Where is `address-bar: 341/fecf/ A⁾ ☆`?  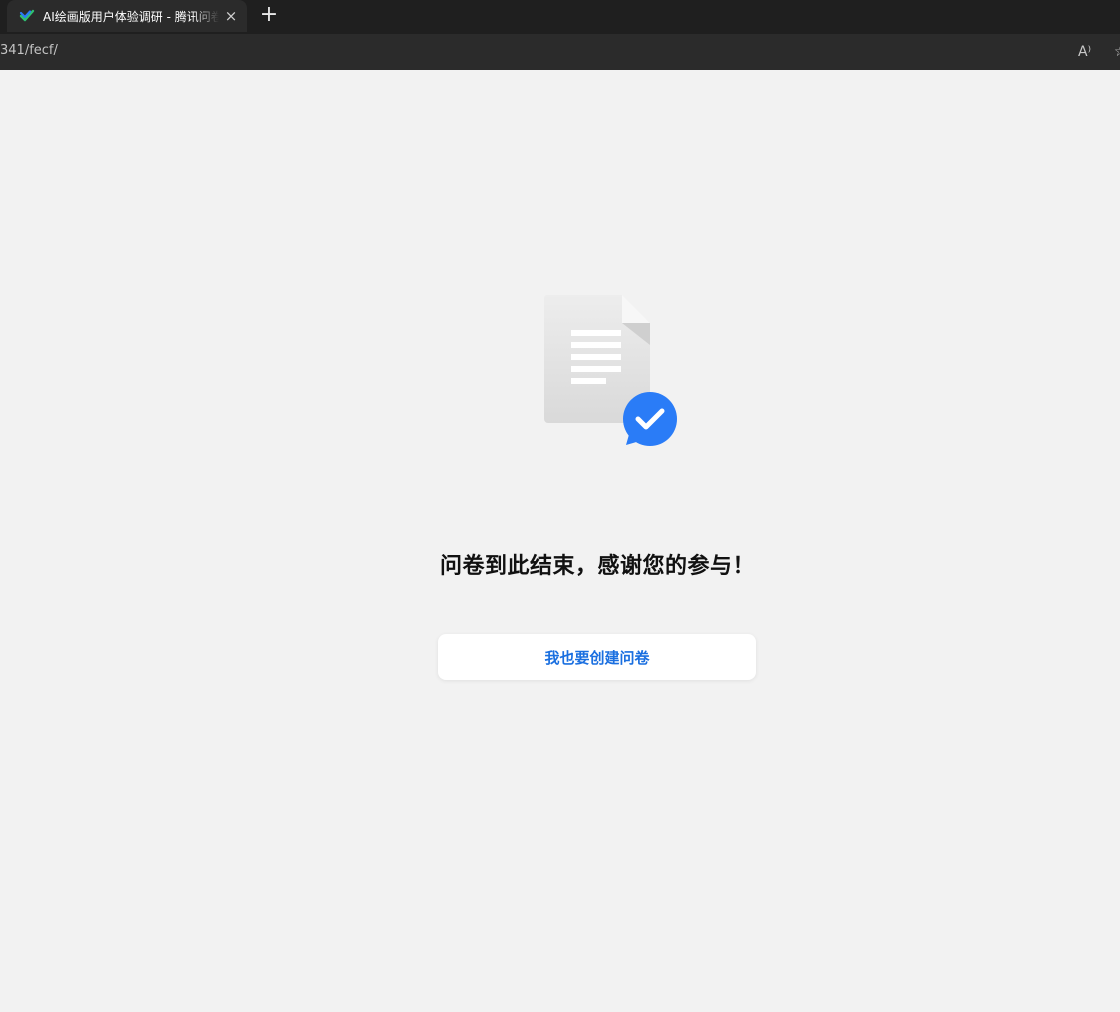
address-bar: 341/fecf/ A⁾ ☆ is located at coordinates (560, 52).